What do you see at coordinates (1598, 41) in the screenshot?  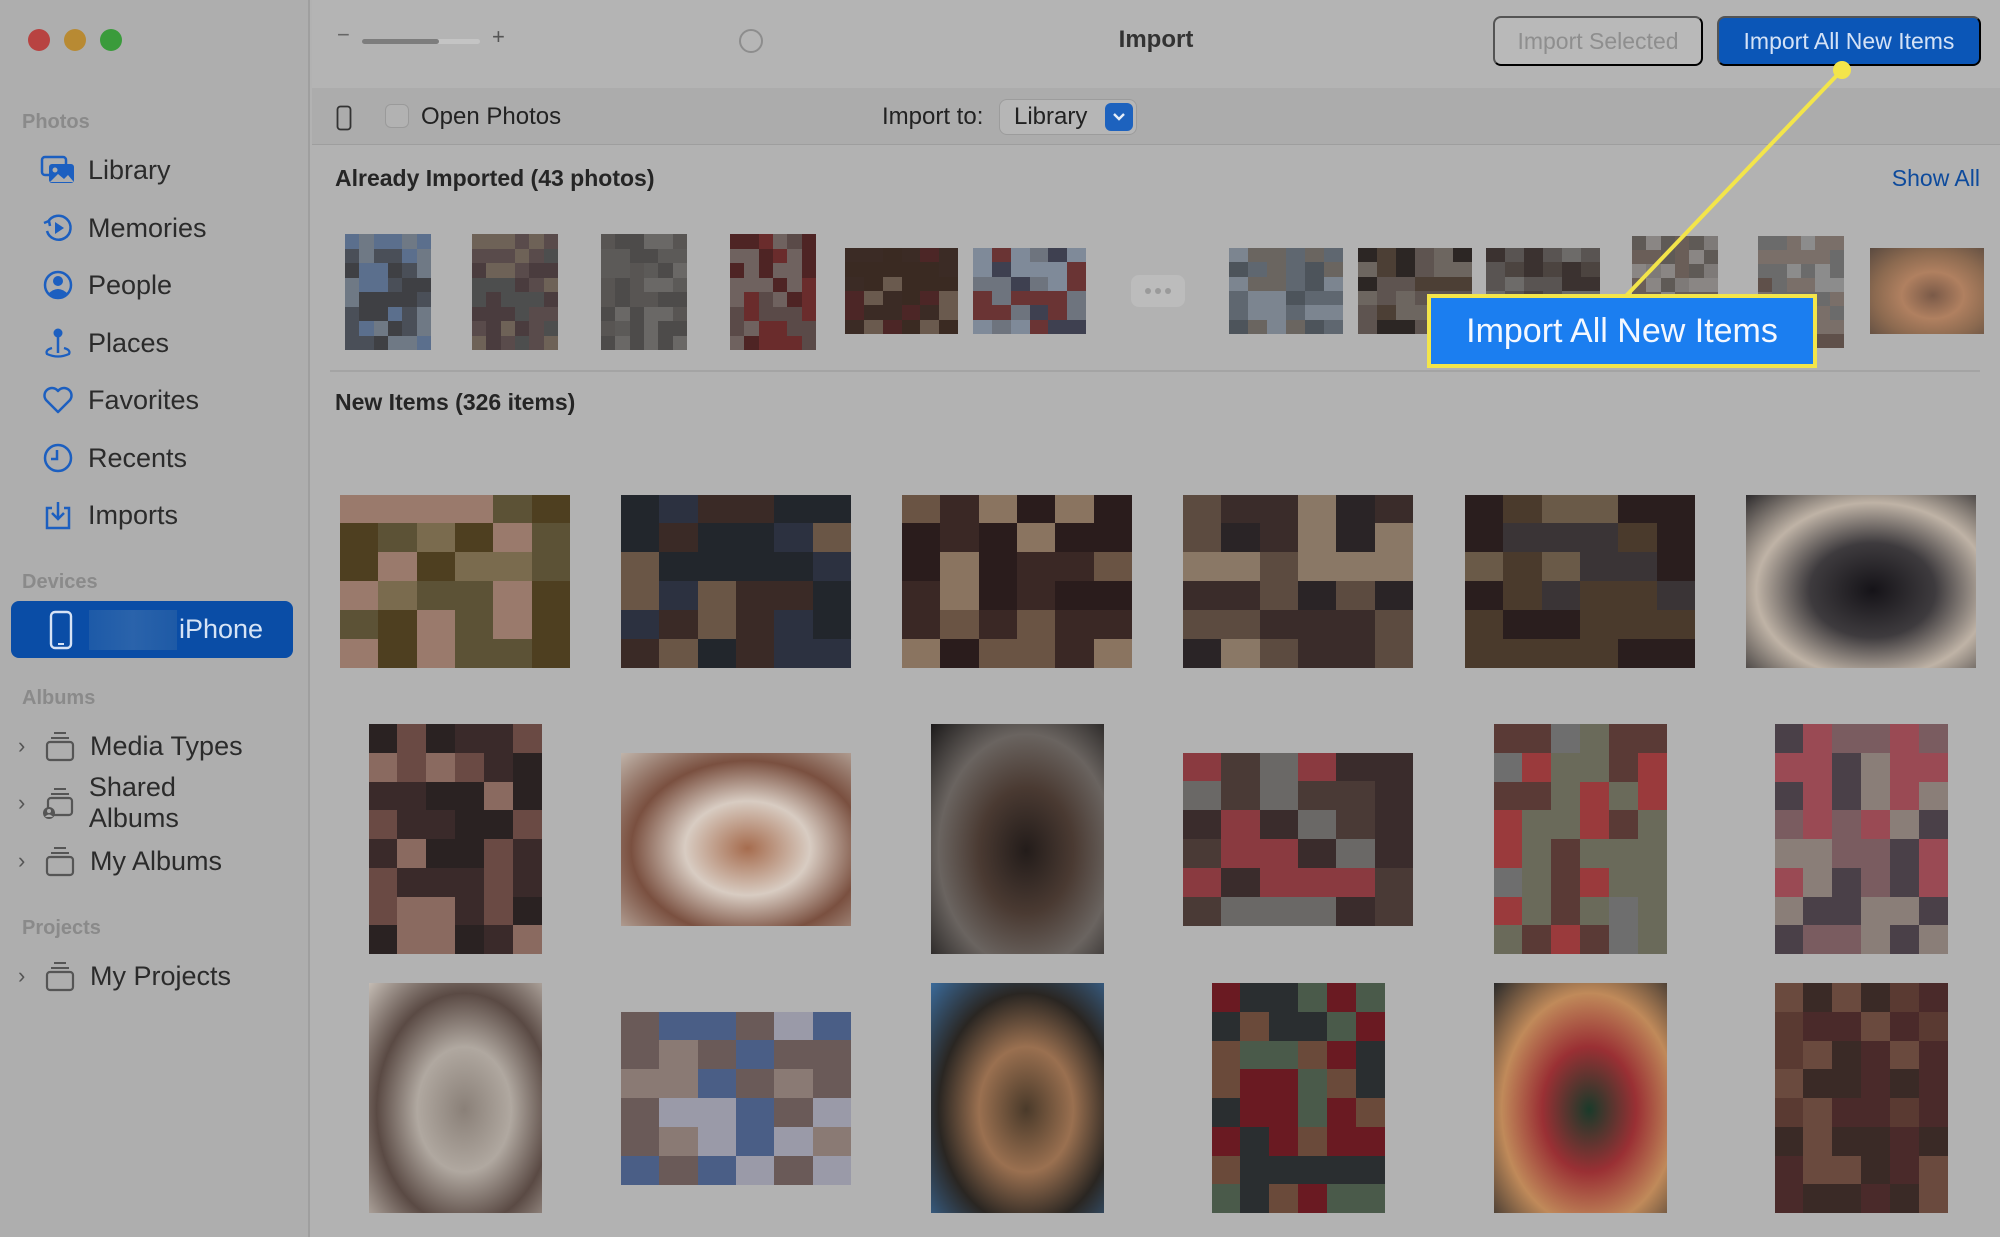 I see `import-selected-button: Import Selected` at bounding box center [1598, 41].